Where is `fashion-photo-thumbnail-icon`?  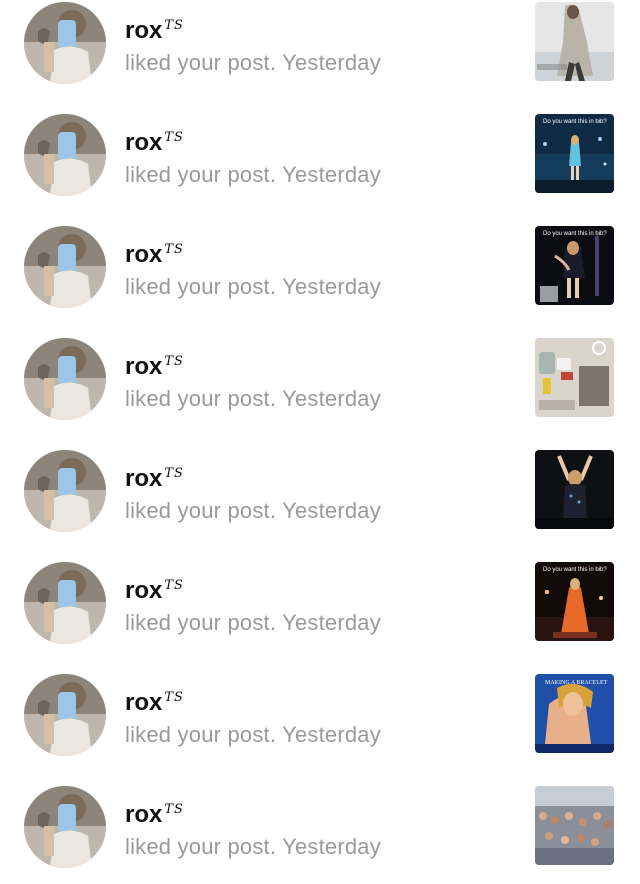 fashion-photo-thumbnail-icon is located at coordinates (574, 41).